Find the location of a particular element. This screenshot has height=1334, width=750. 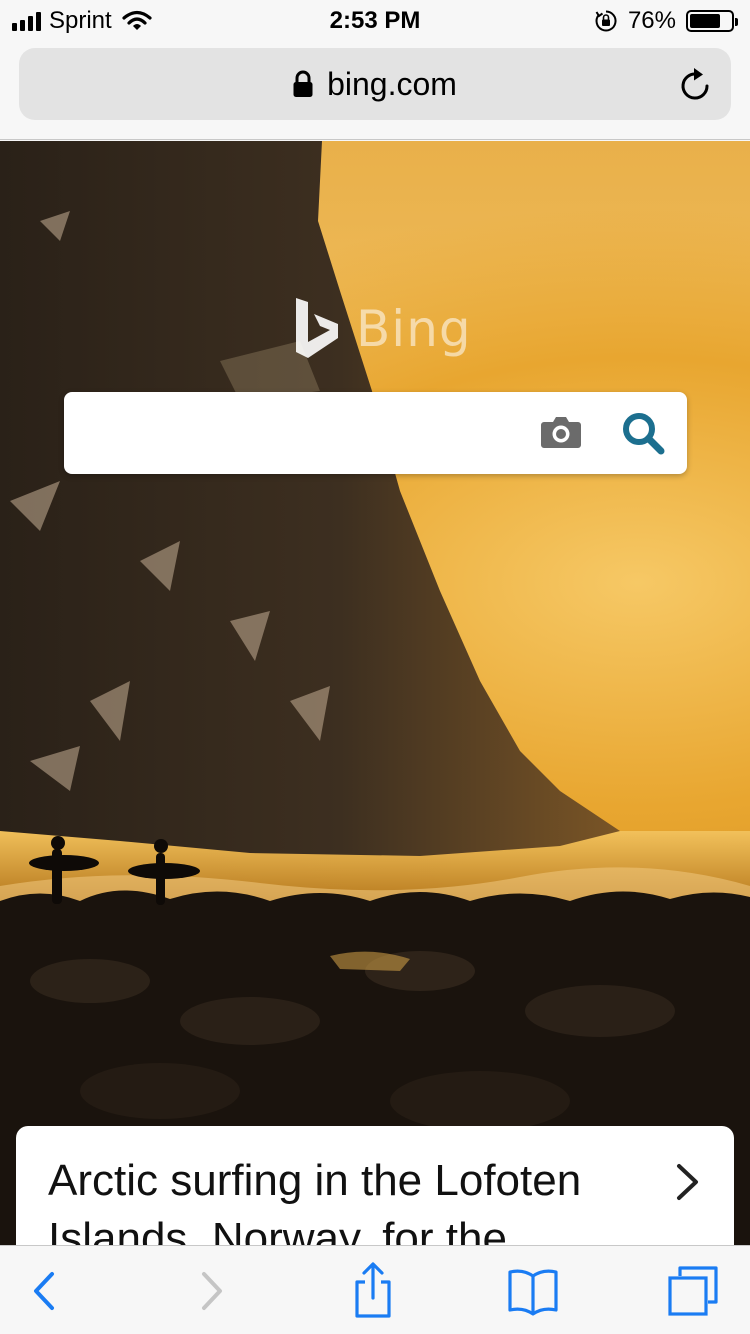

search-input is located at coordinates (294, 433).